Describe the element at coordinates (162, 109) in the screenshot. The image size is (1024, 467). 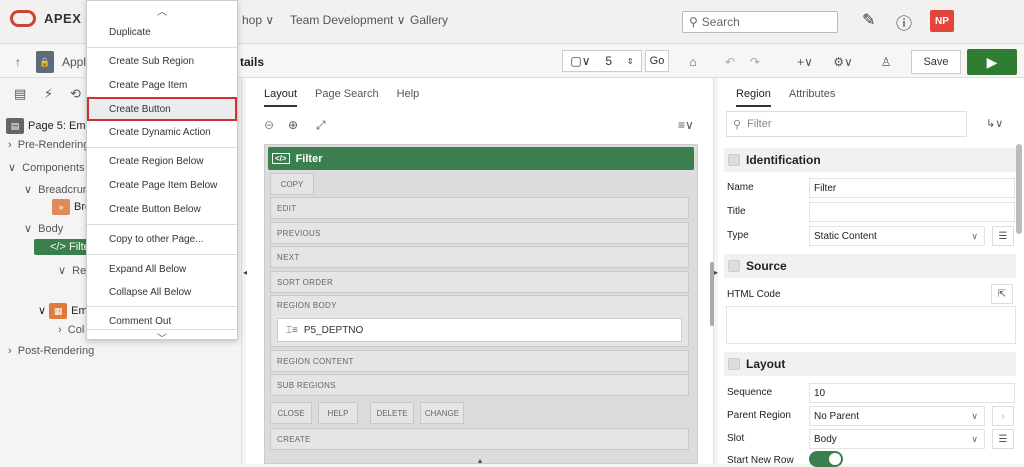
I see `menu-item-create-button: Create Button` at that location.